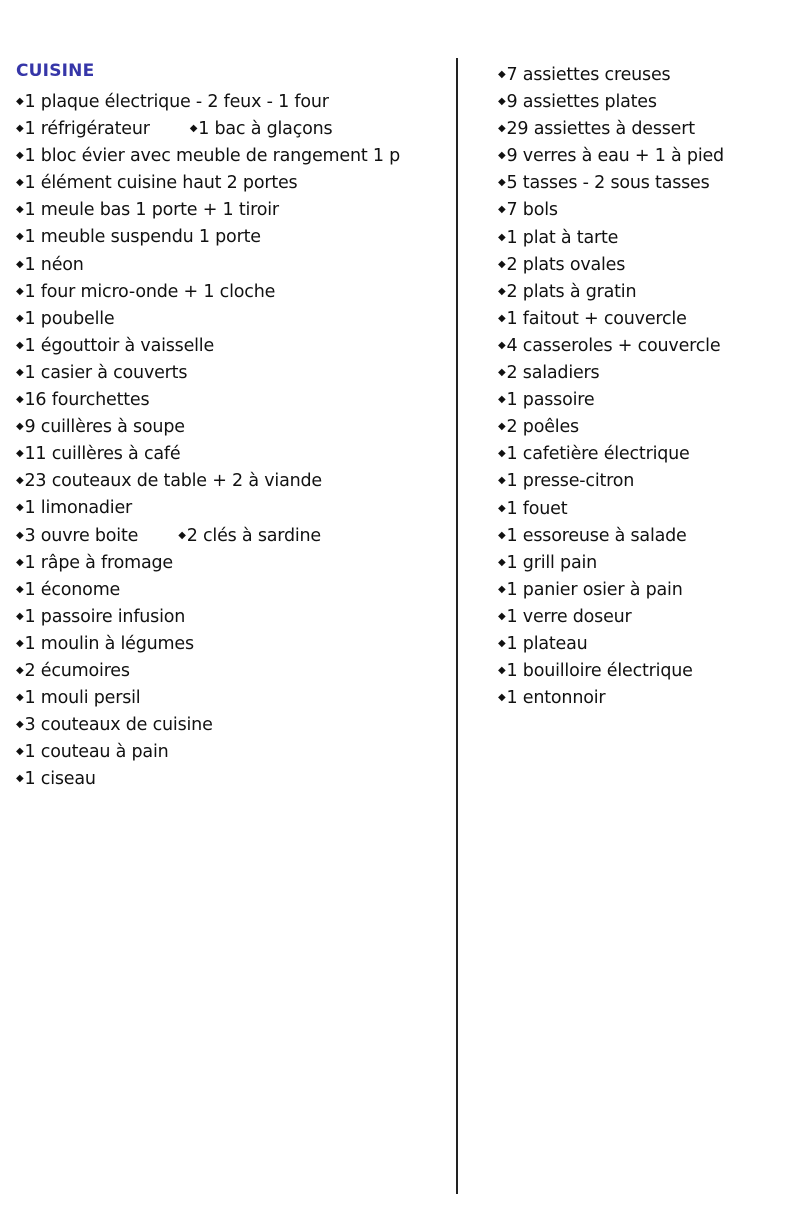  Describe the element at coordinates (588, 75) in the screenshot. I see `inventory-entry-text: 7 assiettes creuses` at that location.